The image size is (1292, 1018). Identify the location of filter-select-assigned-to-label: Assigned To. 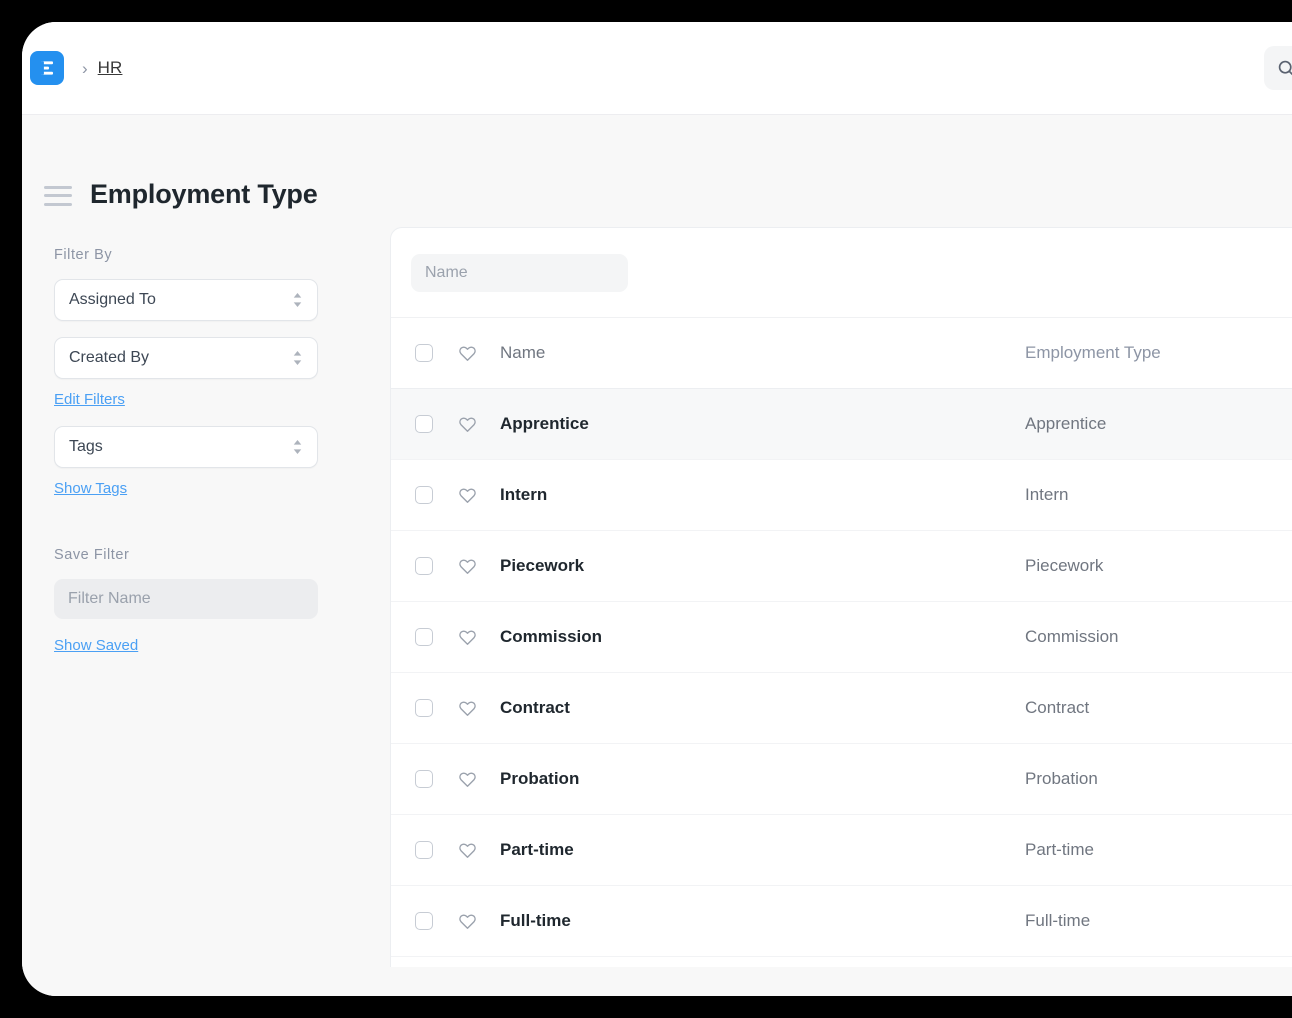
(112, 299).